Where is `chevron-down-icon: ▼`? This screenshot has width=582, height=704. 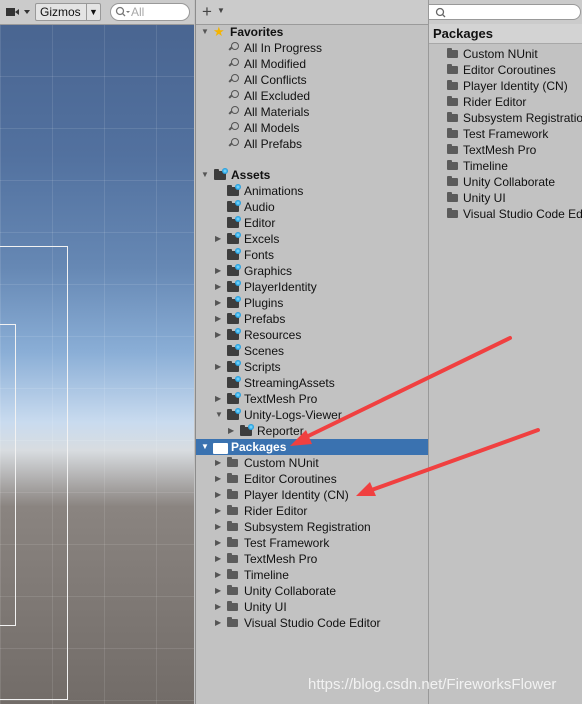
chevron-down-icon: ▼ is located at coordinates (93, 12).